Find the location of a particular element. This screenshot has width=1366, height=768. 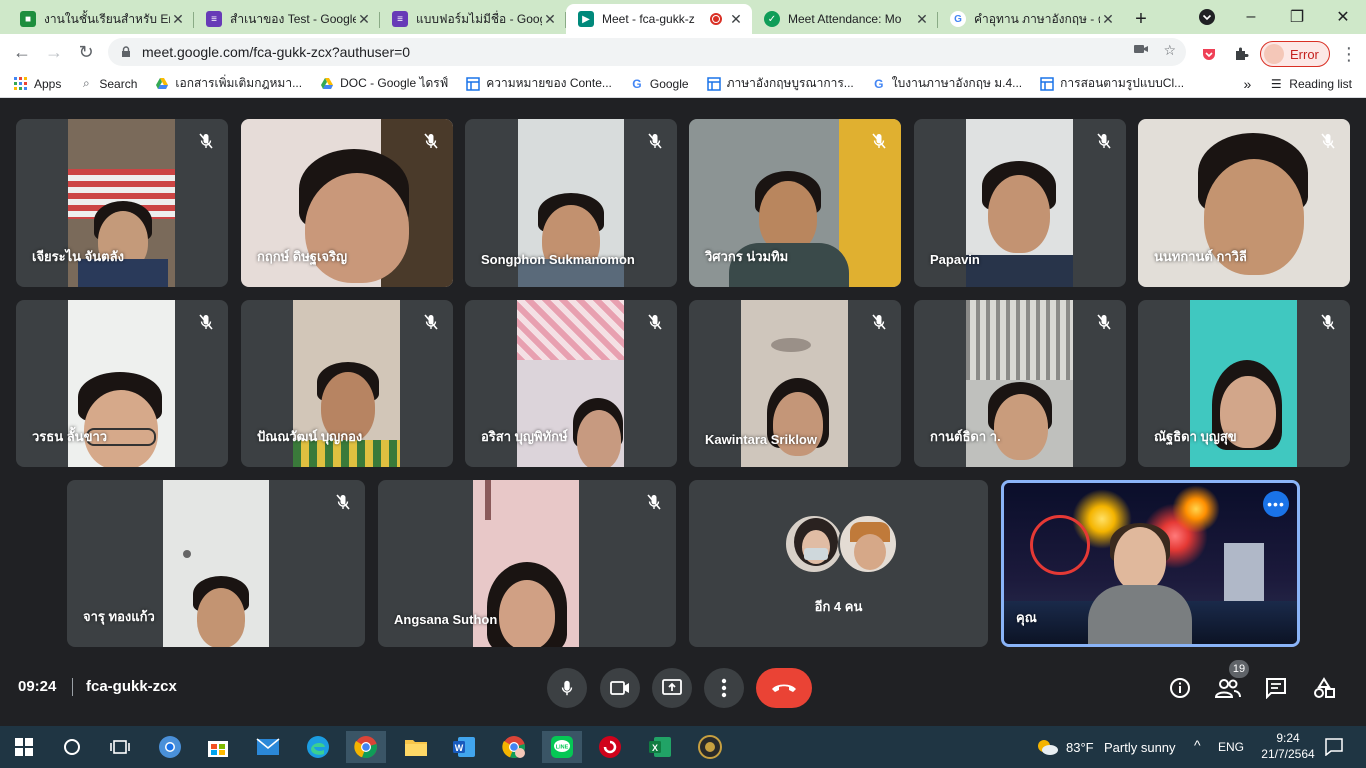

participant-tile: ณัฐธิดา บุญสุข is located at coordinates (1244, 383).